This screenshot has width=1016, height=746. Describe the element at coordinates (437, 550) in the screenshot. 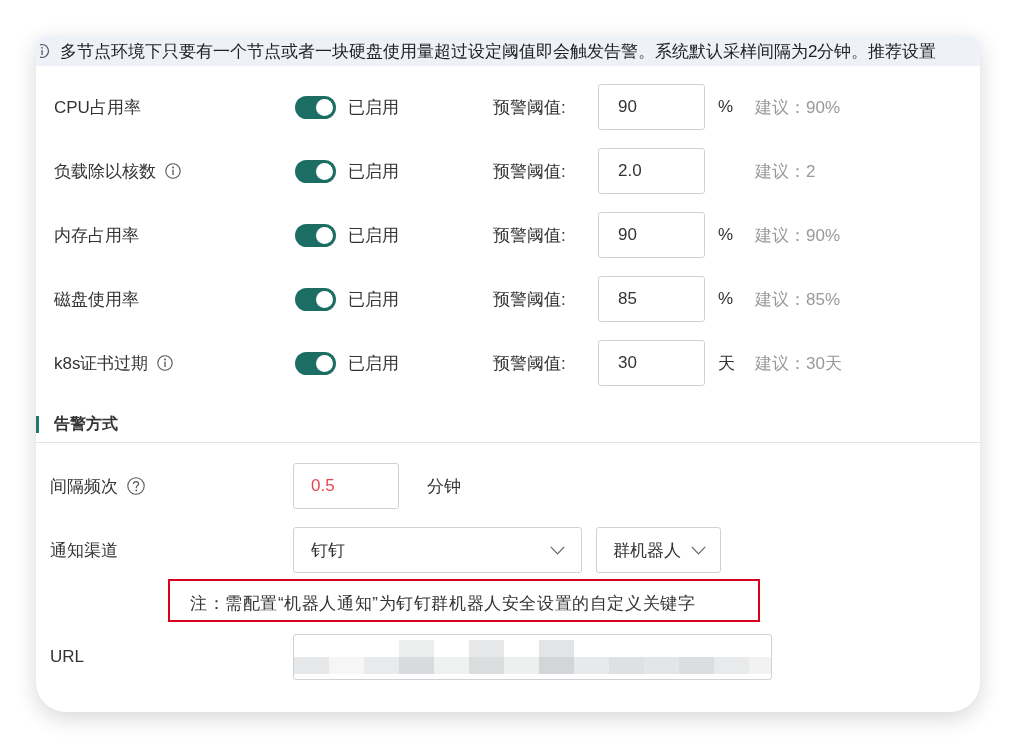

I see `channel-select: 钉钉` at that location.